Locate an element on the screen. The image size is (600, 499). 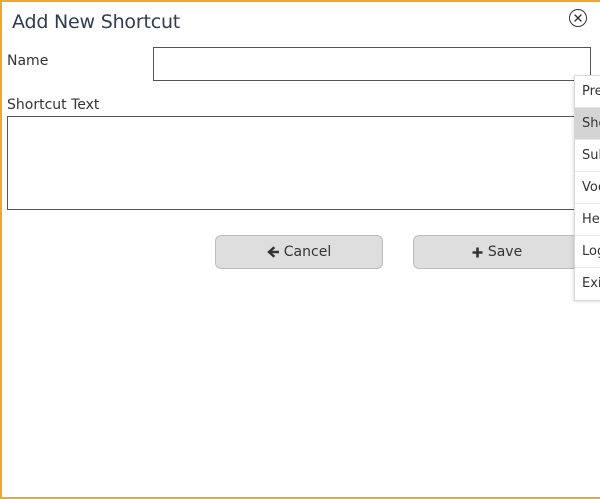
close-circle-icon is located at coordinates (578, 18).